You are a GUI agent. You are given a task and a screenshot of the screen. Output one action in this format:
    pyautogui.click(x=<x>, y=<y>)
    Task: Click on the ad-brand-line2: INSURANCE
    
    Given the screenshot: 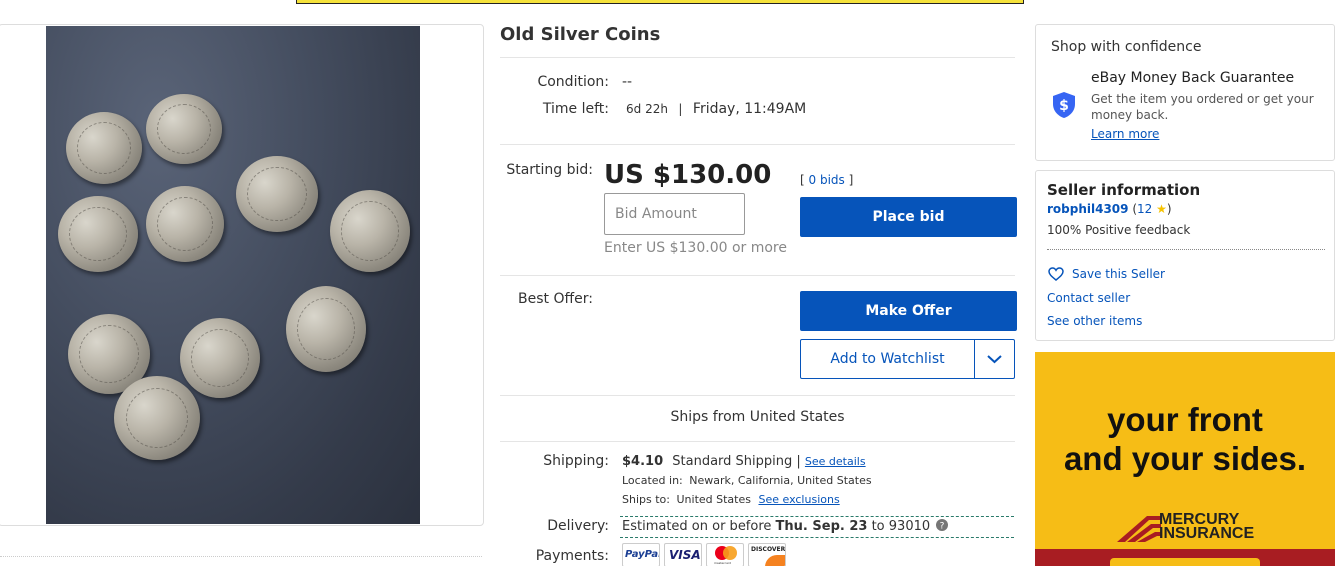 What is the action you would take?
    pyautogui.click(x=1207, y=533)
    